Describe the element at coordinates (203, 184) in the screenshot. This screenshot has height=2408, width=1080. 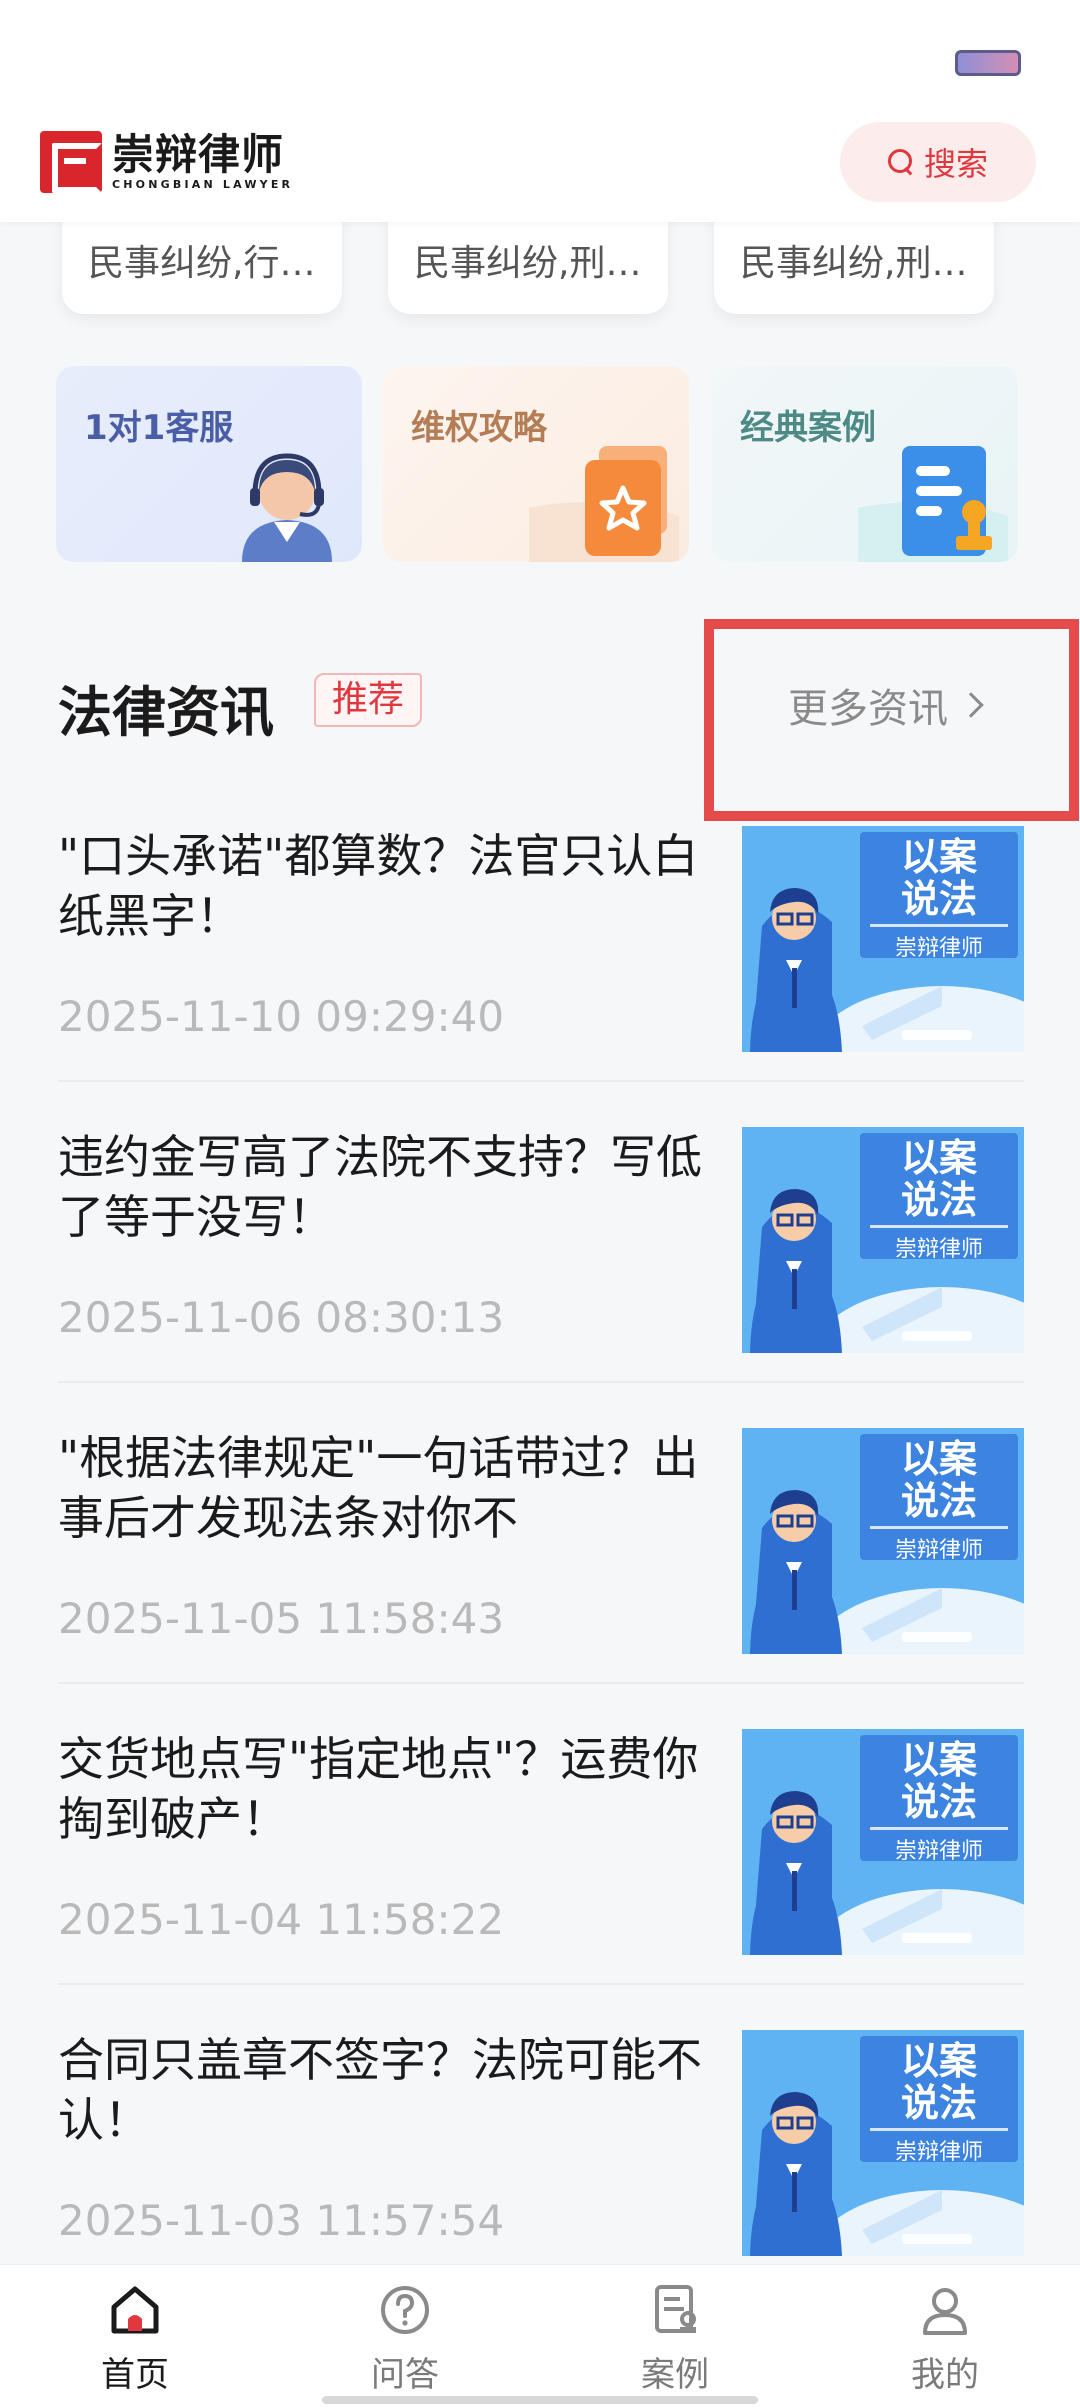
I see `logo-subtitle: CHONGBIAN LAWYER` at that location.